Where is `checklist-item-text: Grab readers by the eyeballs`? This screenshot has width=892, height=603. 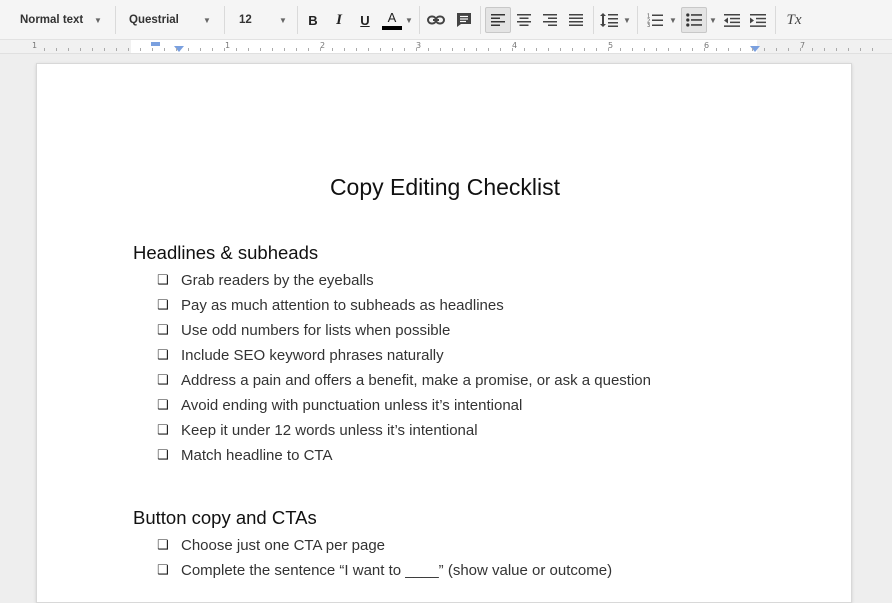 checklist-item-text: Grab readers by the eyeballs is located at coordinates (277, 280).